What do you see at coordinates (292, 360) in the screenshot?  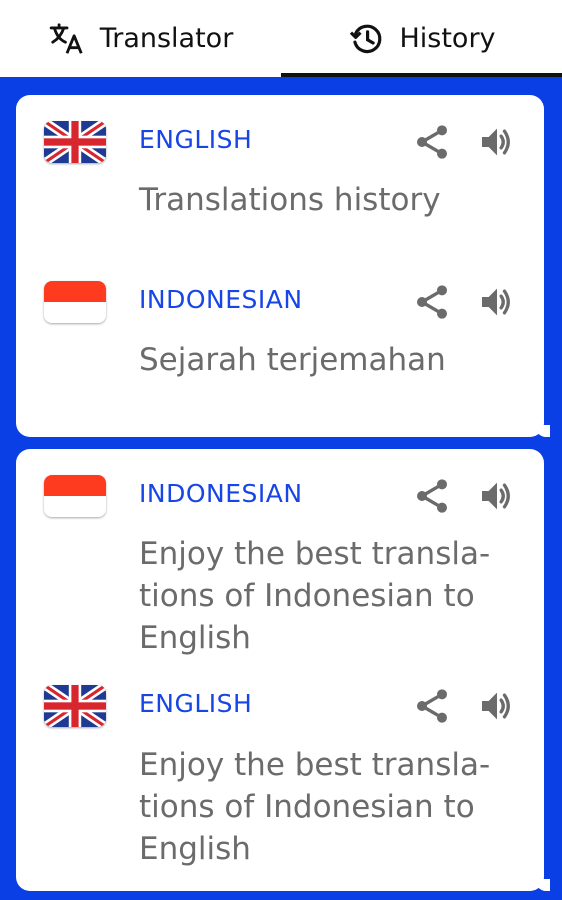 I see `translation-text: Sejarah terjemahan` at bounding box center [292, 360].